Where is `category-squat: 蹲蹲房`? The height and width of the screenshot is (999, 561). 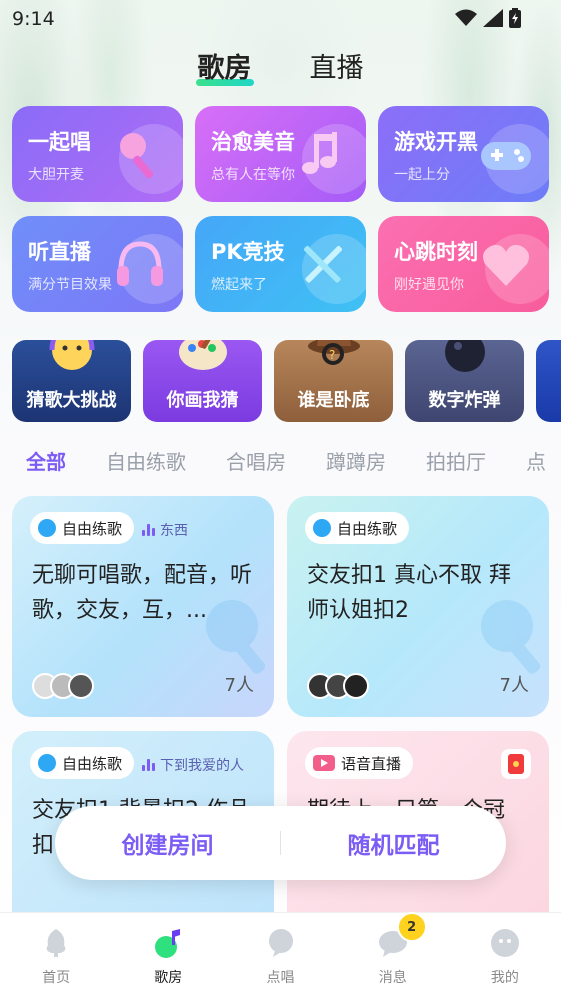
category-squat: 蹲蹲房 is located at coordinates (356, 464).